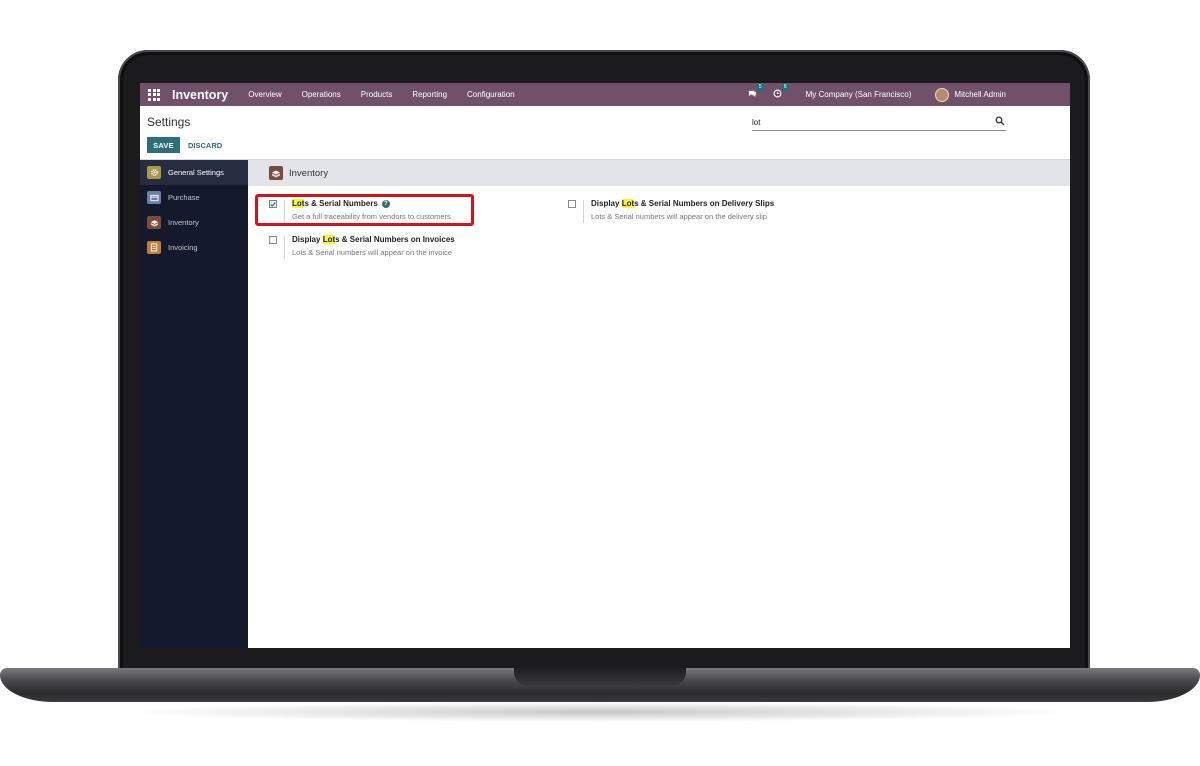  I want to click on purchase-card-icon, so click(154, 197).